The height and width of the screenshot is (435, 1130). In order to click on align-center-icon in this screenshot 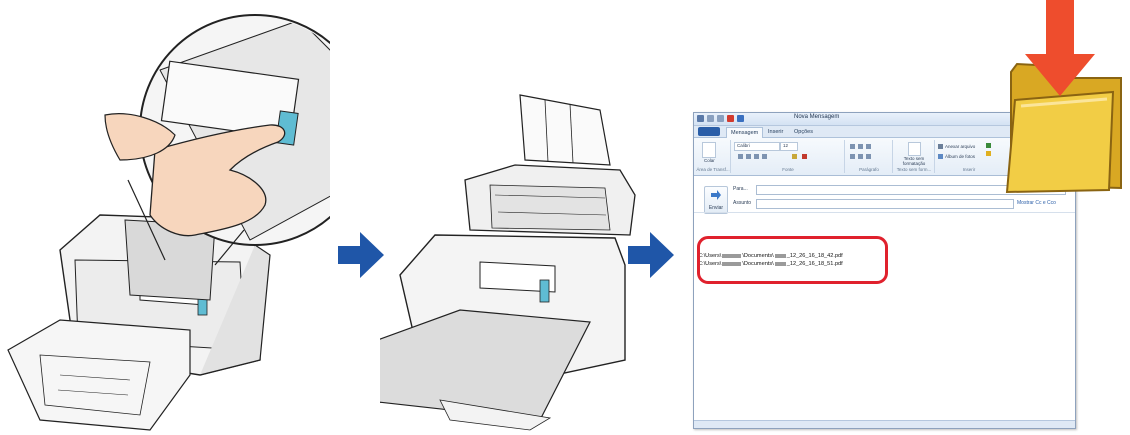, I will do `click(860, 156)`.